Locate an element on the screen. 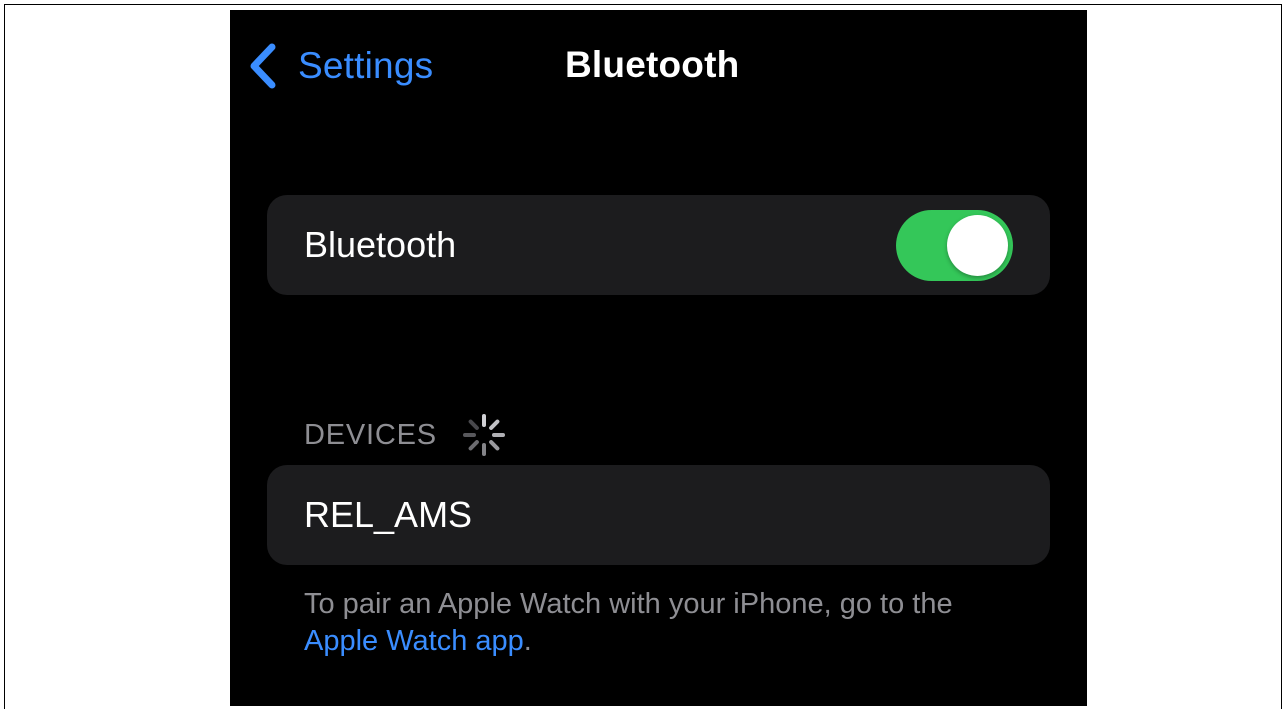  apple-watch-app-link: Apple Watch app is located at coordinates (414, 641).